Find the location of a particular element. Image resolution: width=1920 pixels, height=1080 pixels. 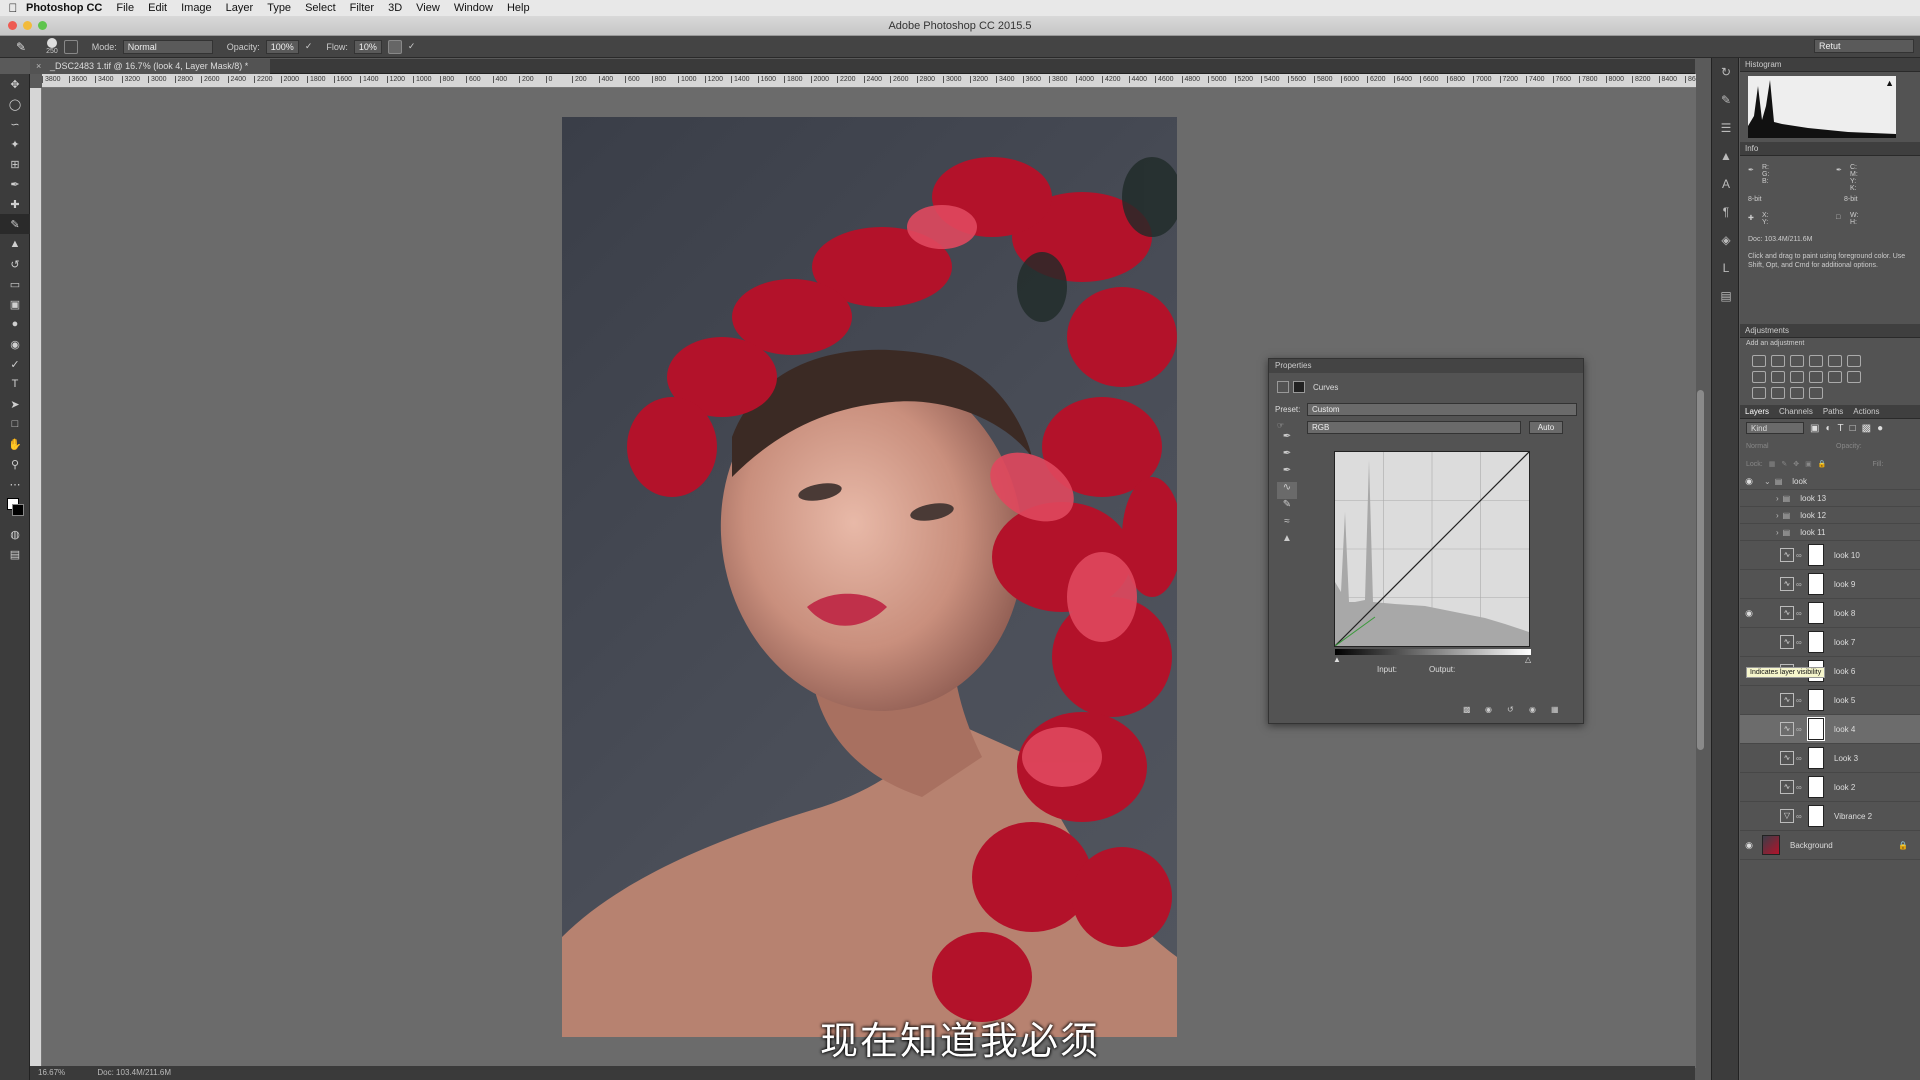

layer-row-vibrance-2: ▽ ∞ Vibrance 2 is located at coordinates (1830, 816).